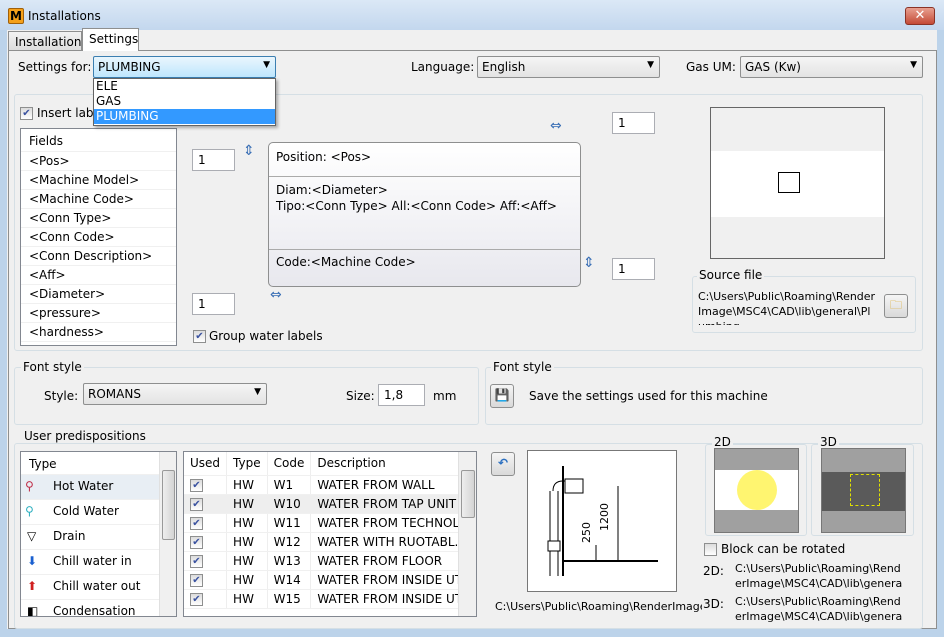  Describe the element at coordinates (98, 332) in the screenshot. I see `field-item: <hardness>` at that location.